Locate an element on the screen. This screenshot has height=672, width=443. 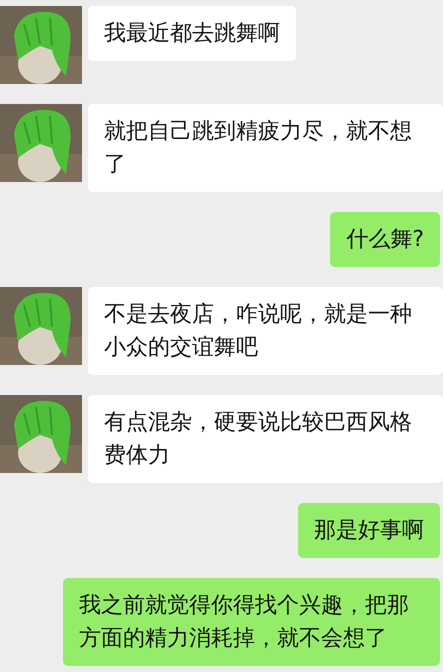
message-bubble: 不是去夜店，咋说呢，就是一种小众的交谊舞吧 is located at coordinates (265, 331).